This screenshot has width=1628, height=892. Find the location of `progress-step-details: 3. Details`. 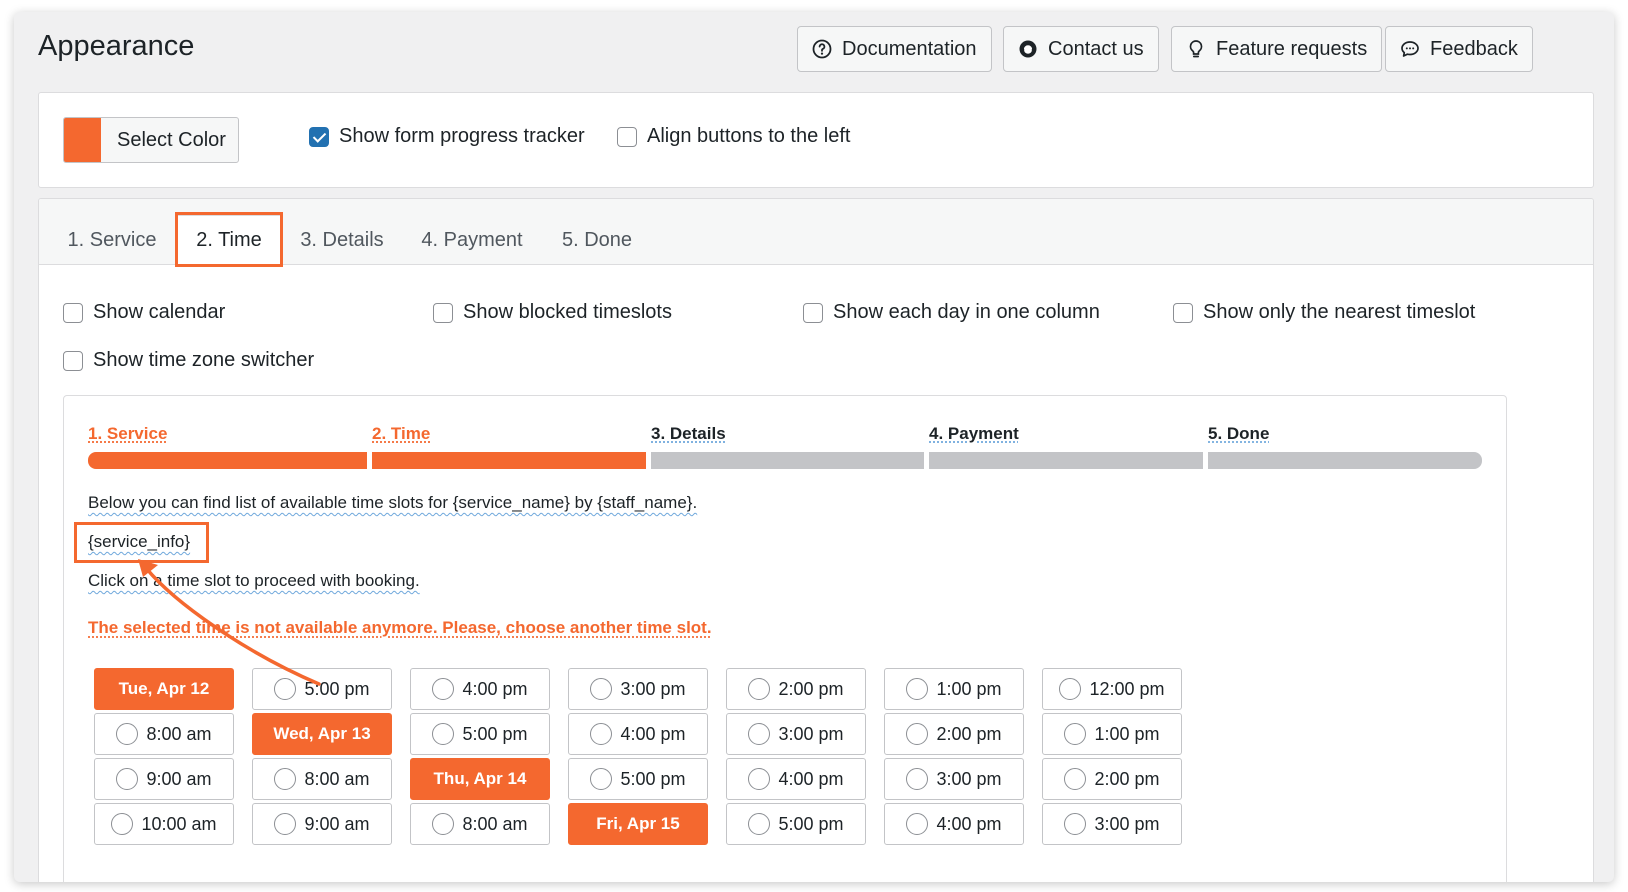

progress-step-details: 3. Details is located at coordinates (688, 434).